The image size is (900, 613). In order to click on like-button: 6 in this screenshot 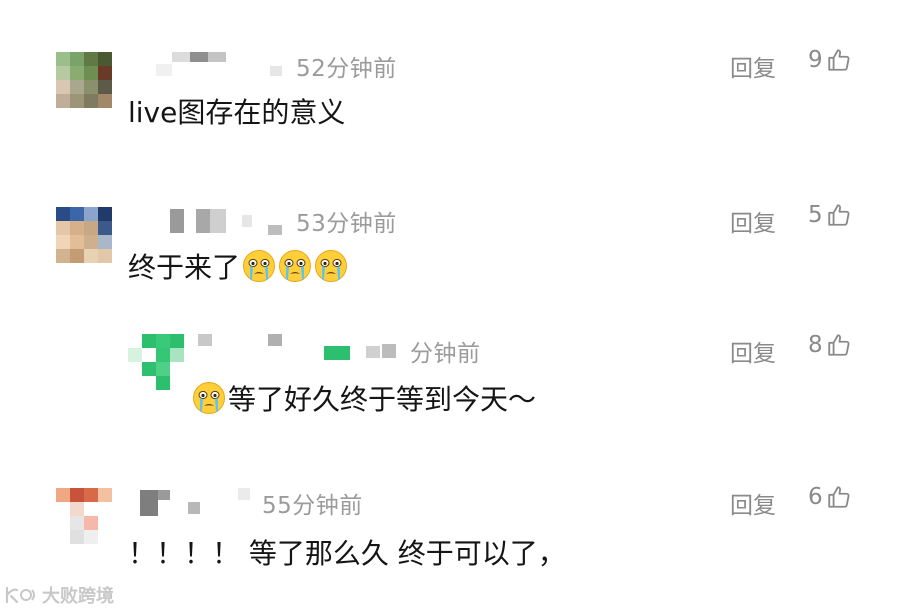, I will do `click(830, 497)`.